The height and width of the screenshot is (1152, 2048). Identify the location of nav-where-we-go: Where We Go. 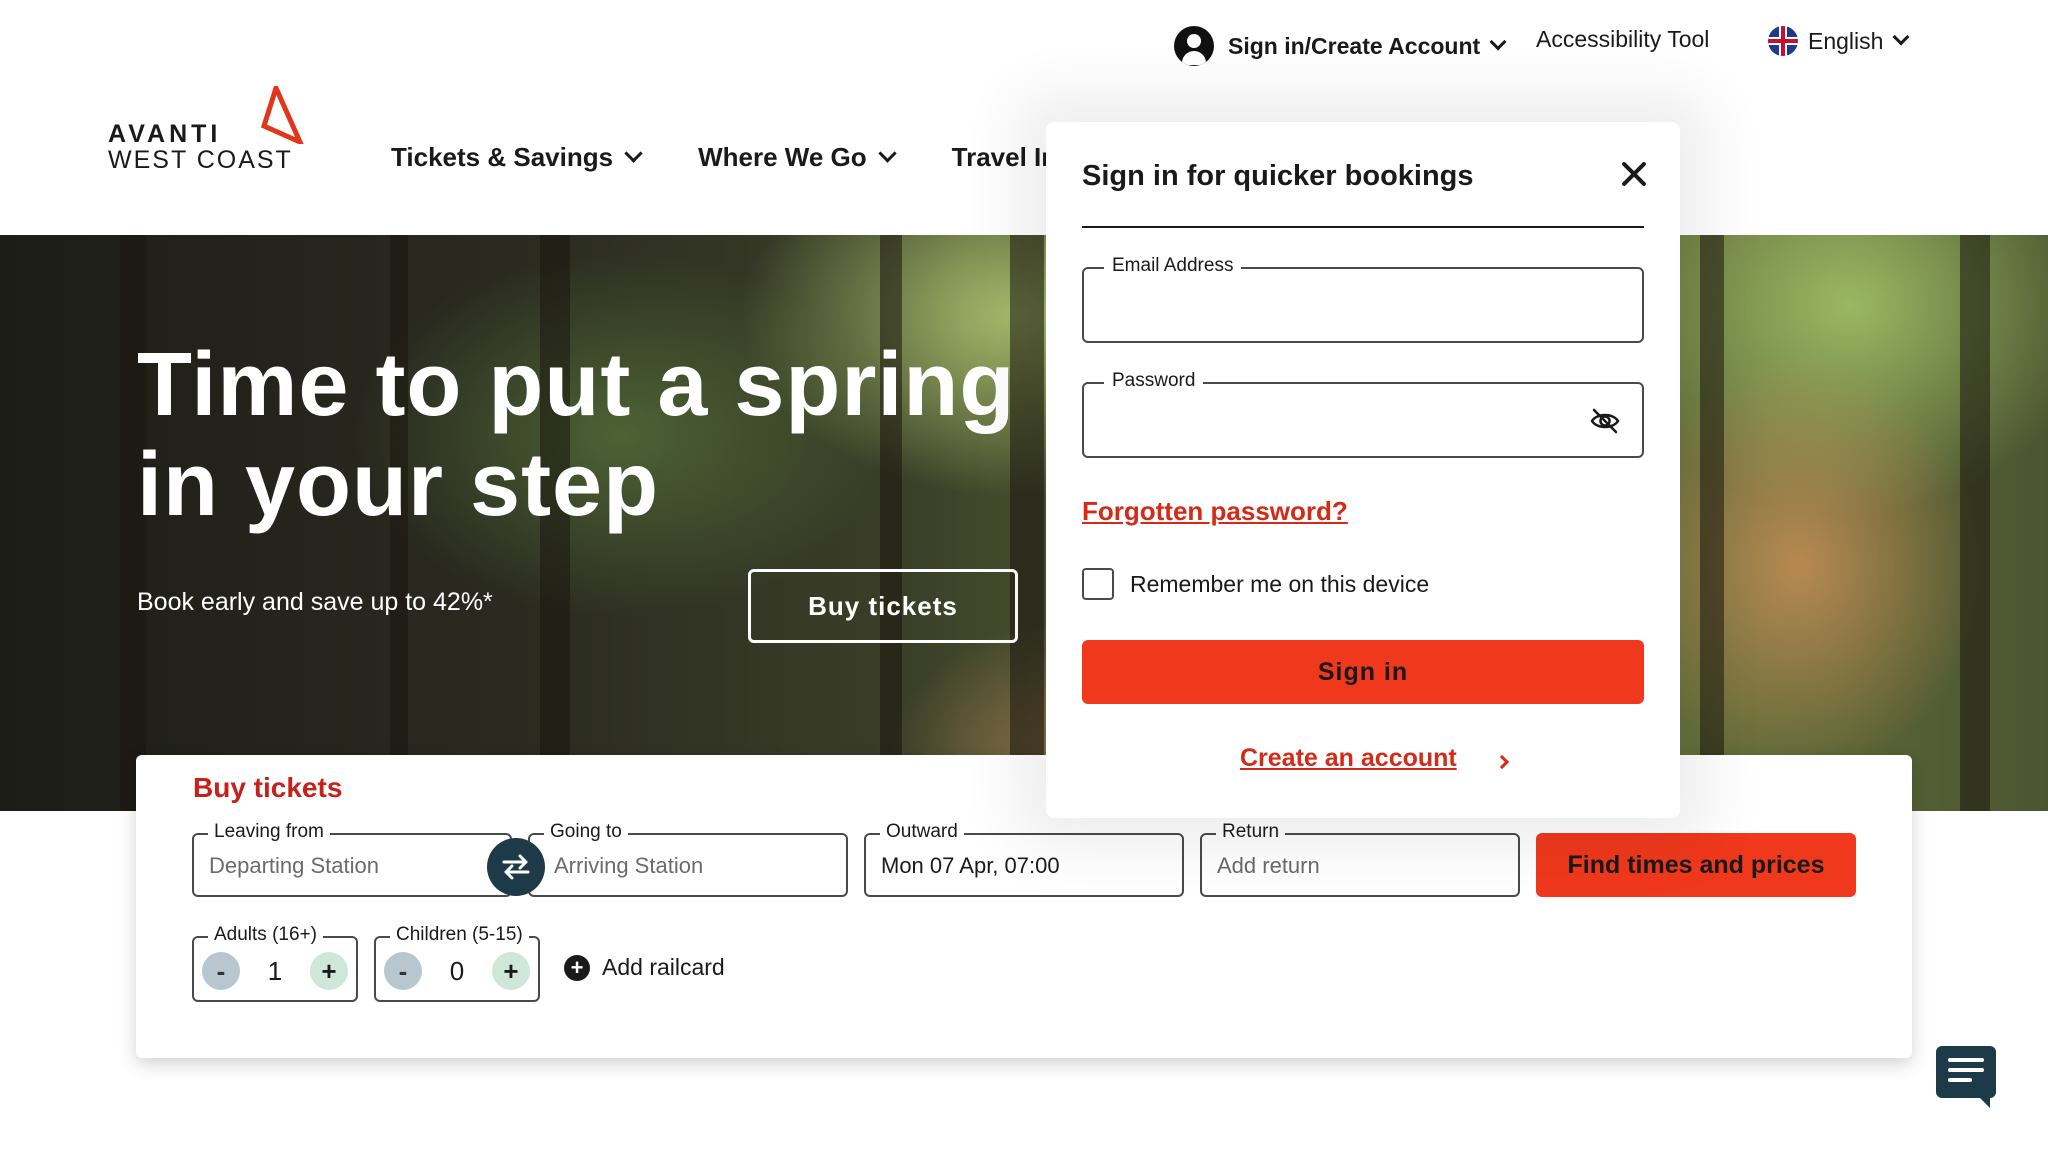
(797, 157).